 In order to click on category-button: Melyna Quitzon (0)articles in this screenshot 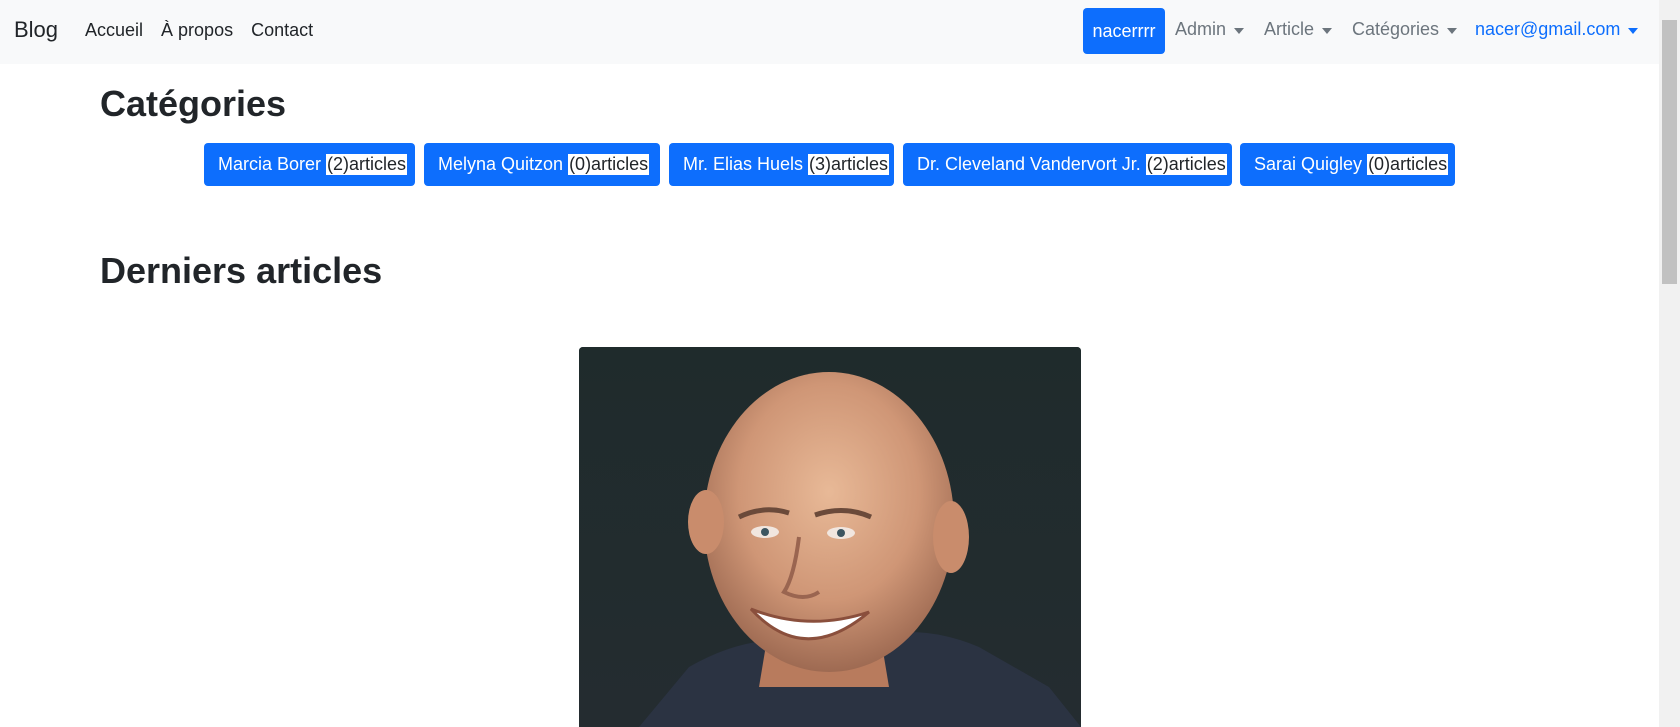, I will do `click(542, 164)`.